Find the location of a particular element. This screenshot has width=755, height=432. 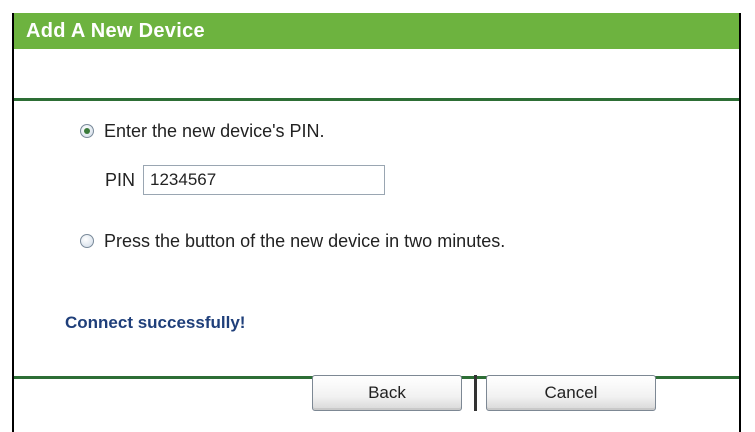

cancel-button: Cancel is located at coordinates (571, 393).